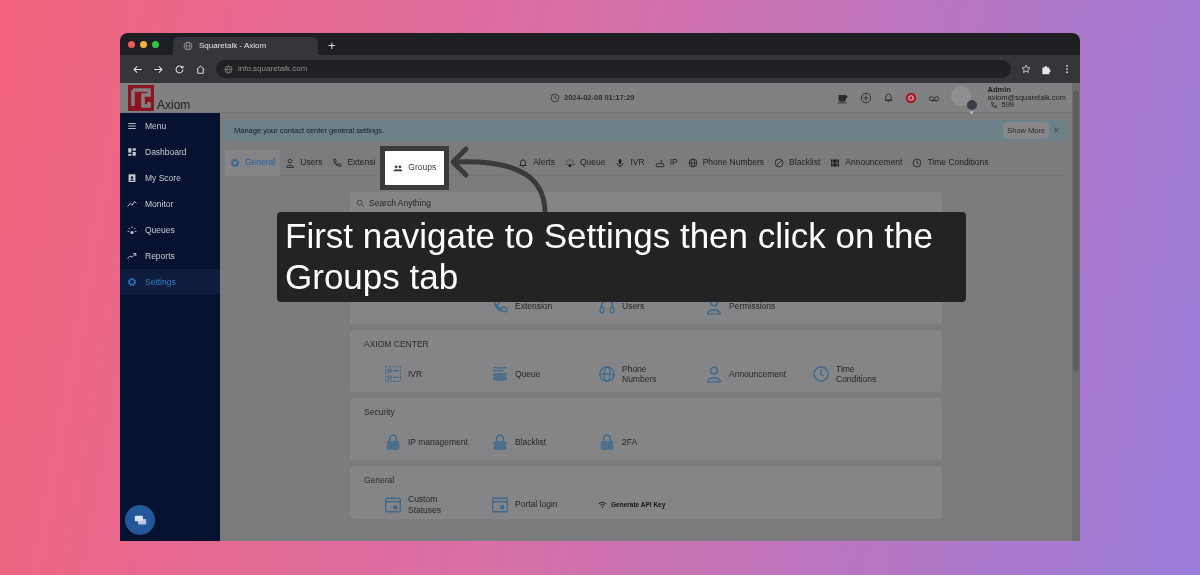 The width and height of the screenshot is (1200, 575). Describe the element at coordinates (523, 162) in the screenshot. I see `bell-icon` at that location.